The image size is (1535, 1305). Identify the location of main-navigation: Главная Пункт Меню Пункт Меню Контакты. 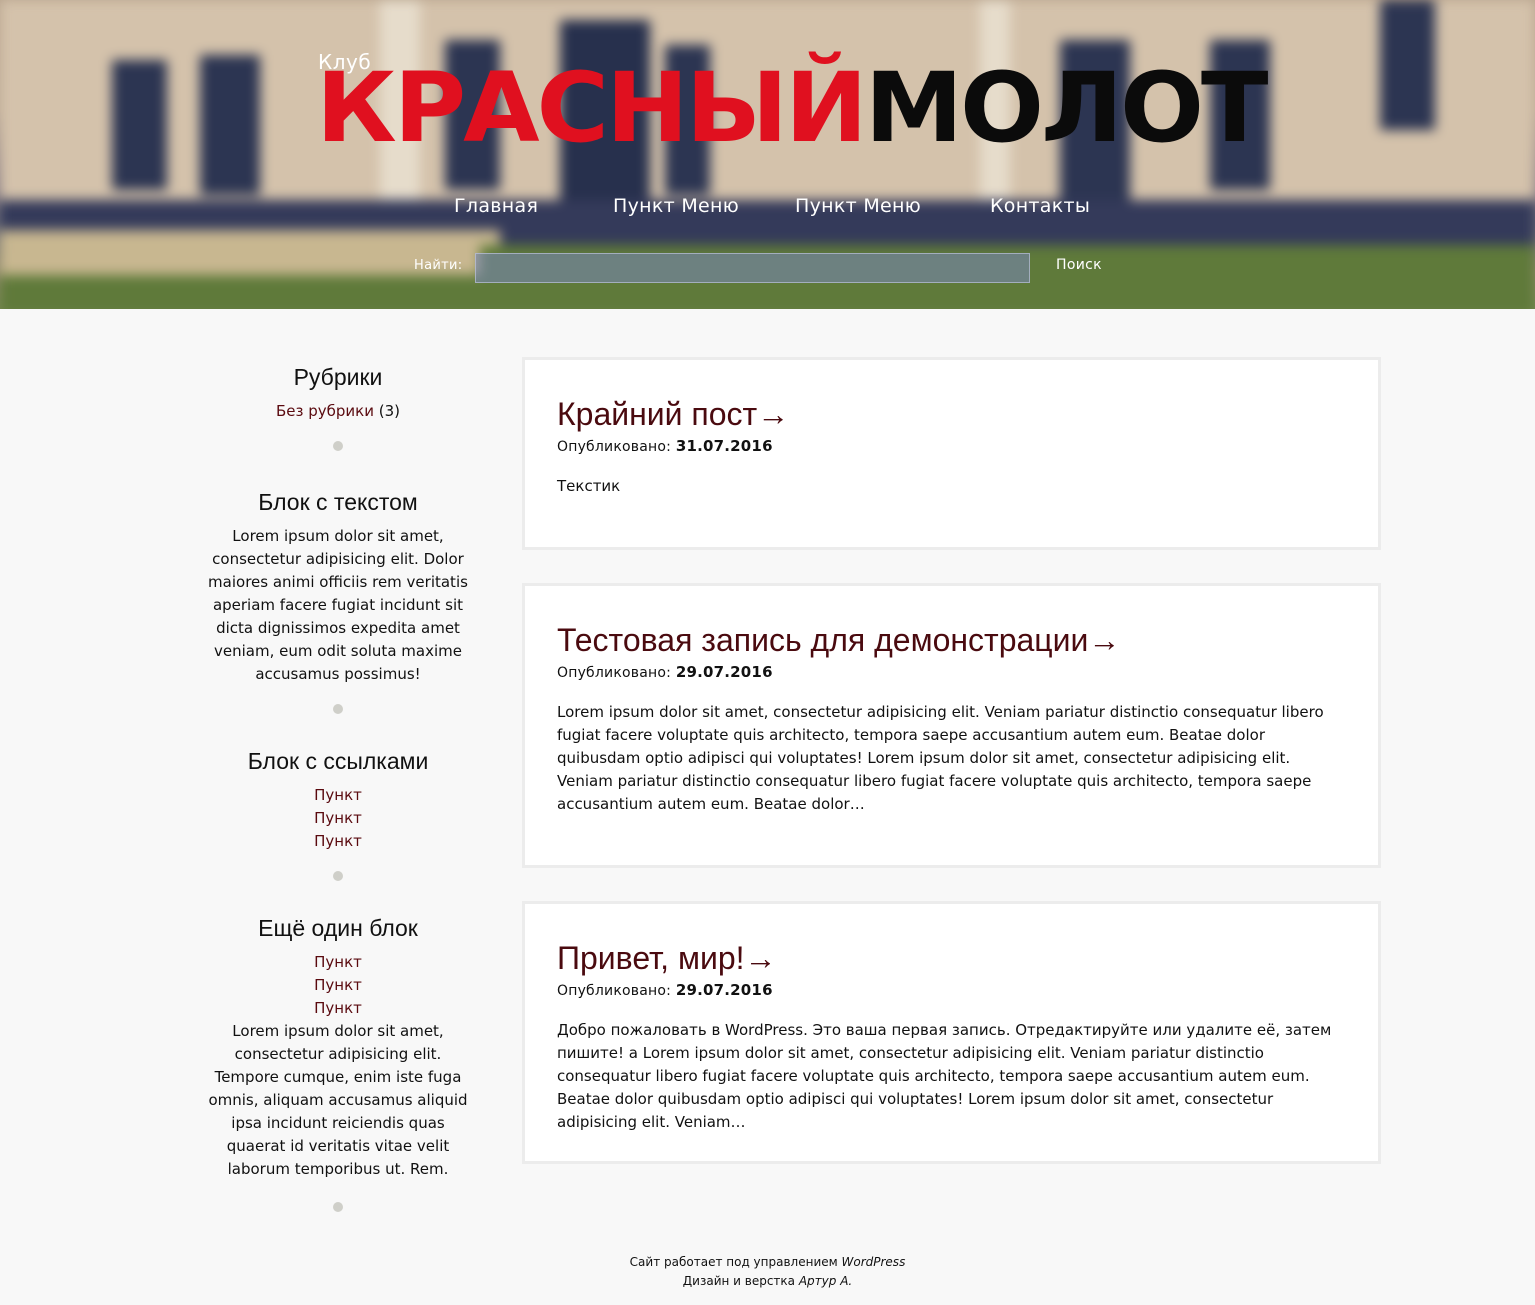
(767, 208).